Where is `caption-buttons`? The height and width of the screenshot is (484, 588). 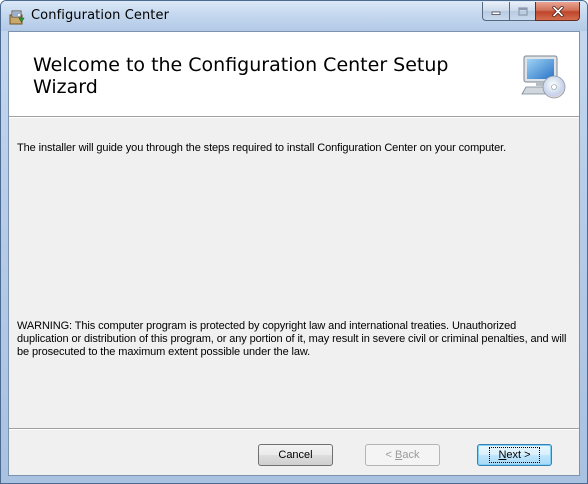
caption-buttons is located at coordinates (531, 12).